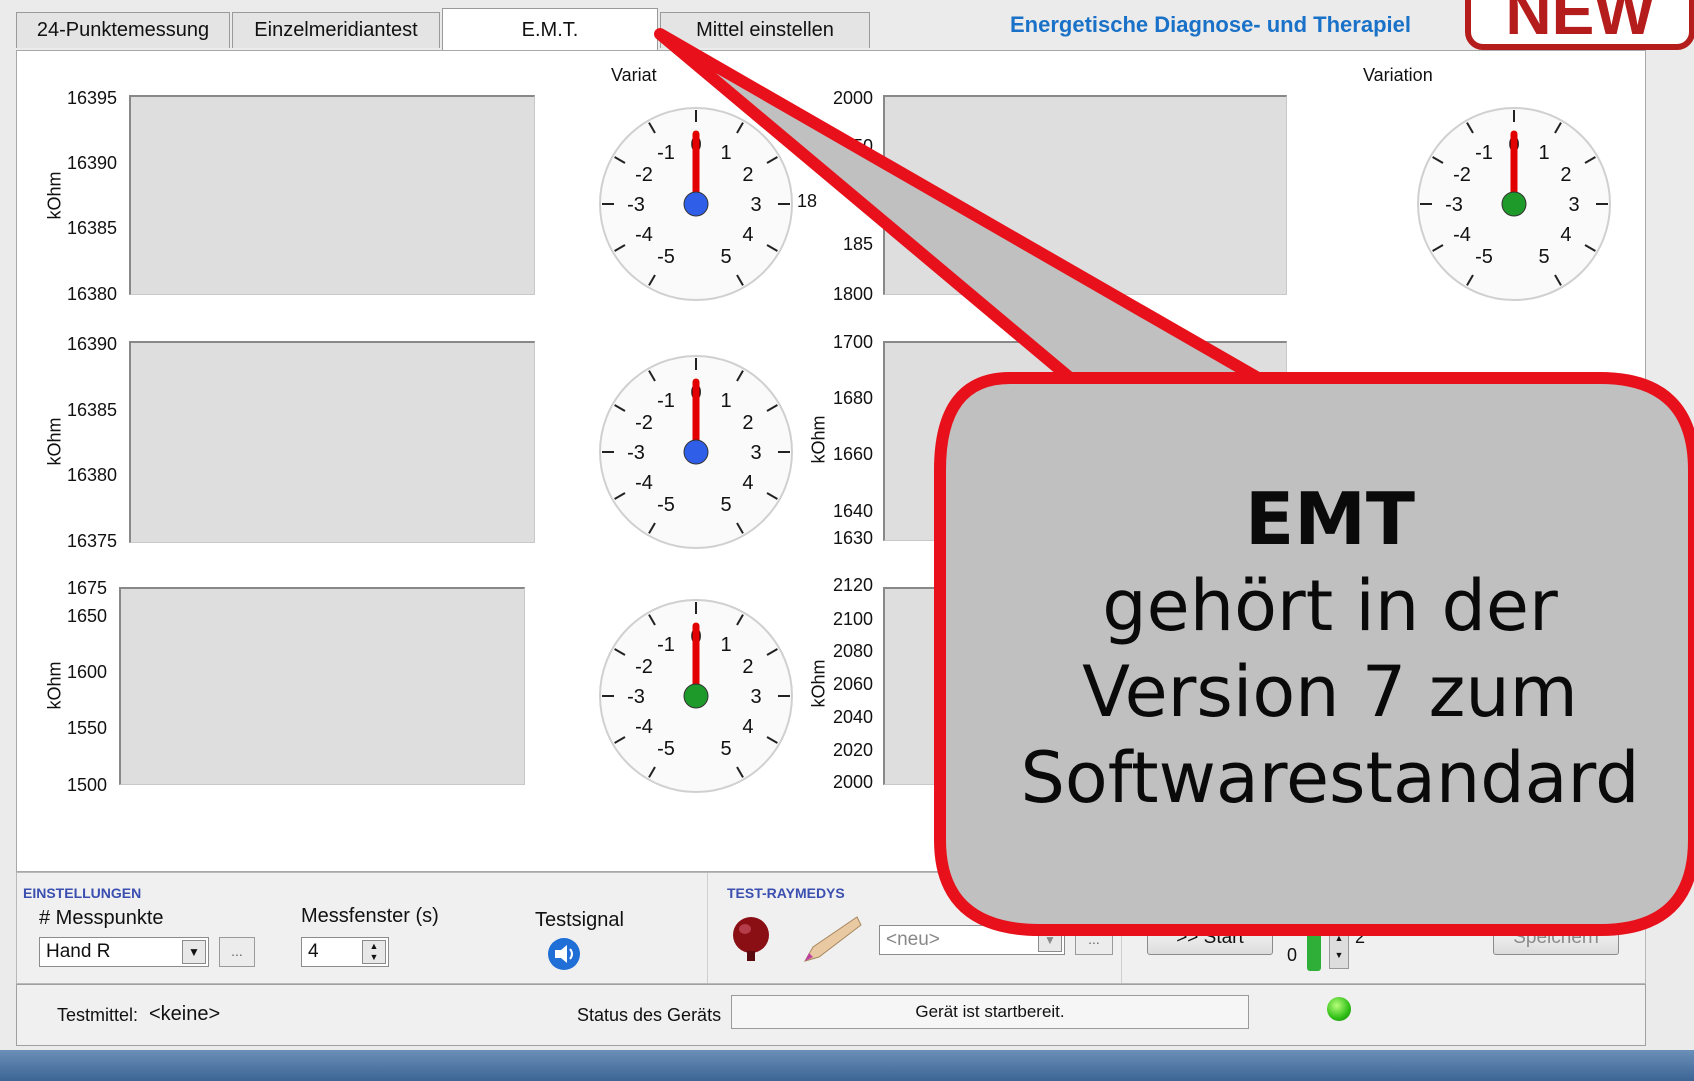  I want to click on callout-line-2: Version 7 zum, so click(1330, 692).